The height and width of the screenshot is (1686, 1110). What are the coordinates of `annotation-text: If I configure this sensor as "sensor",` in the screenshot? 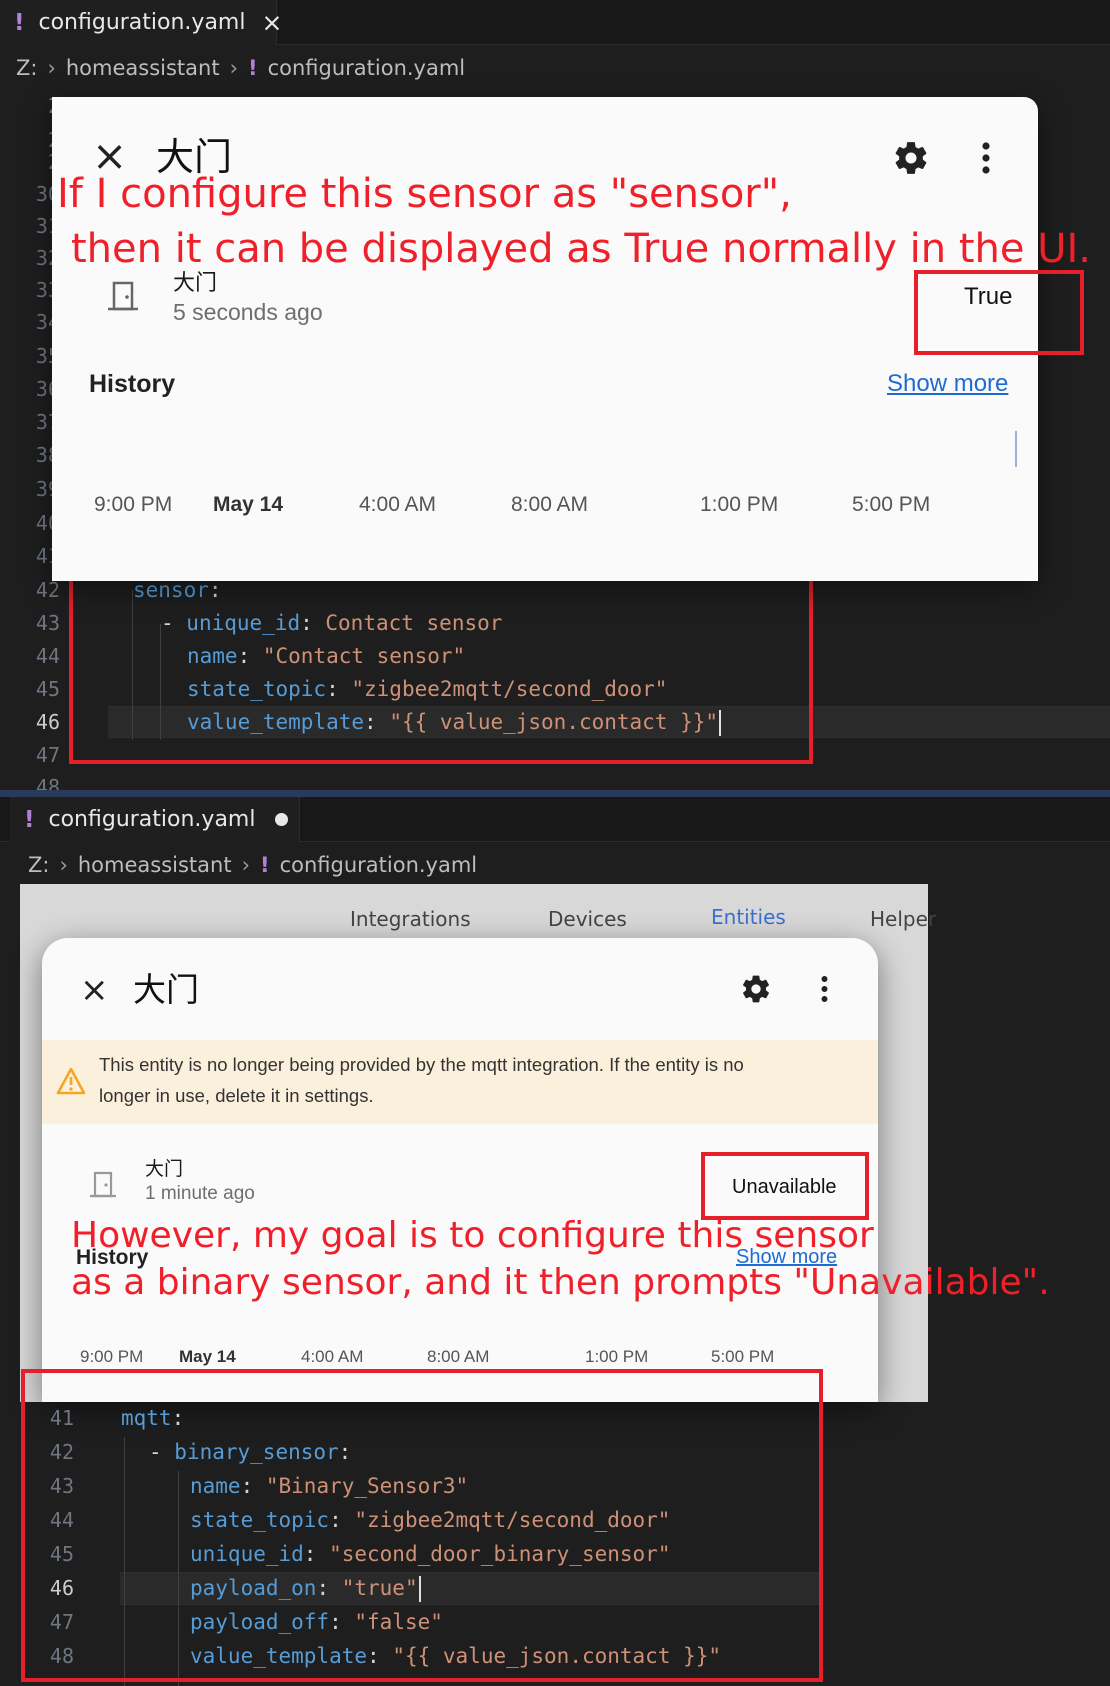 It's located at (424, 194).